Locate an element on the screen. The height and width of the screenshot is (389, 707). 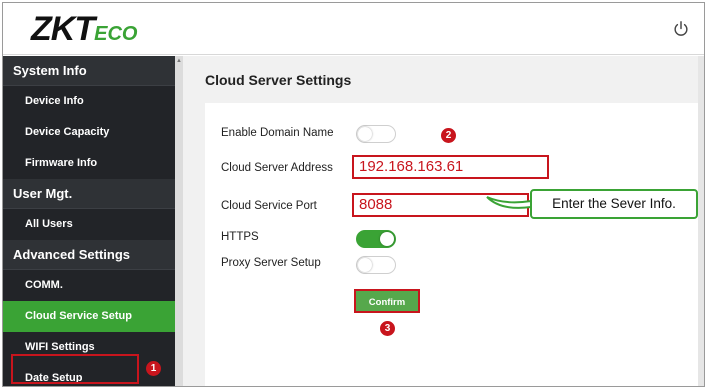
zkteco-logo: ZKTECO is located at coordinates (84, 29).